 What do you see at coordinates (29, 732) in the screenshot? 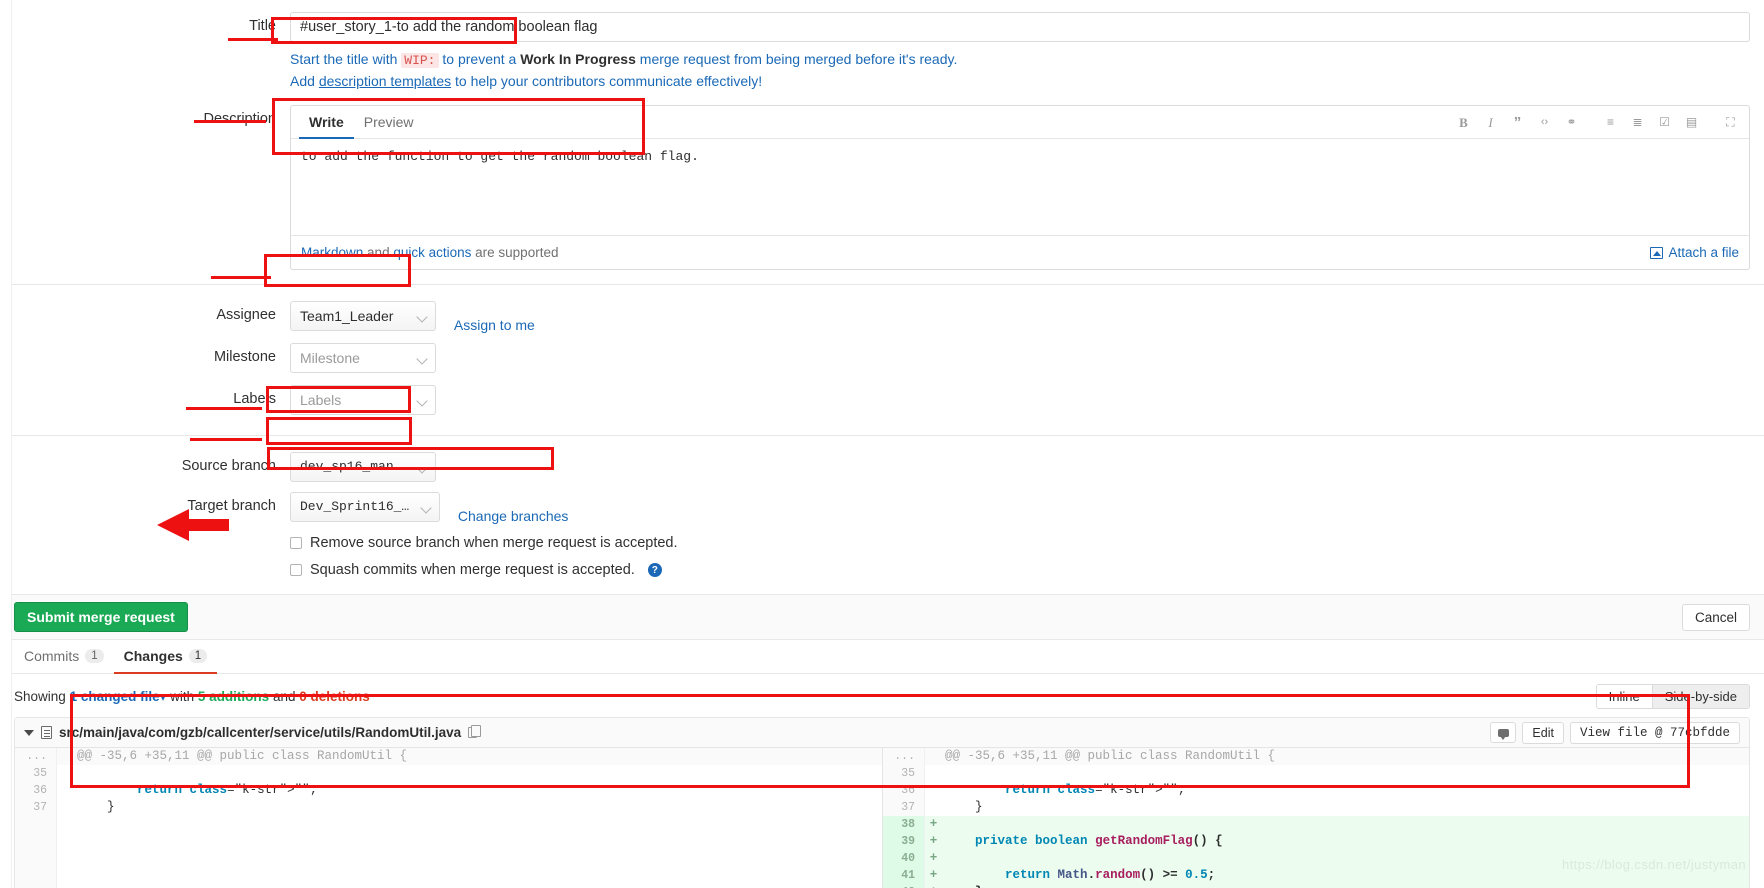
I see `collapse-toggle-icon` at bounding box center [29, 732].